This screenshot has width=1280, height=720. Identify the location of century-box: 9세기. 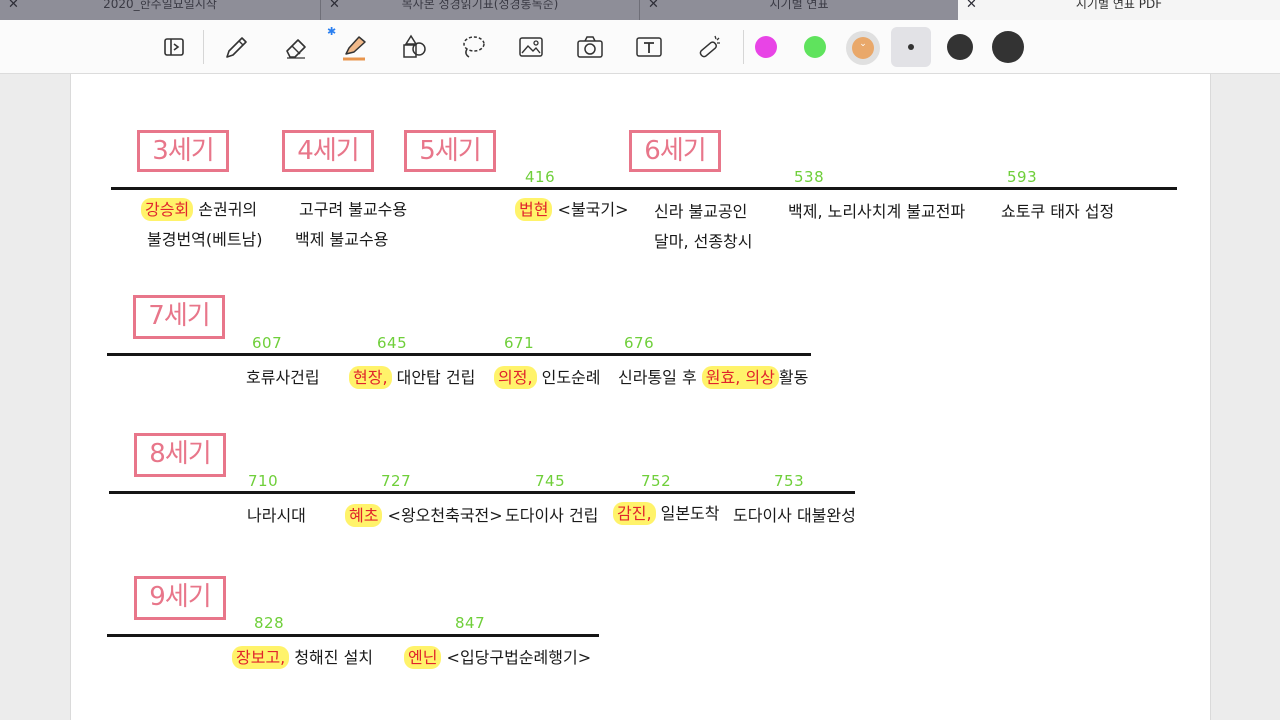
(180, 598).